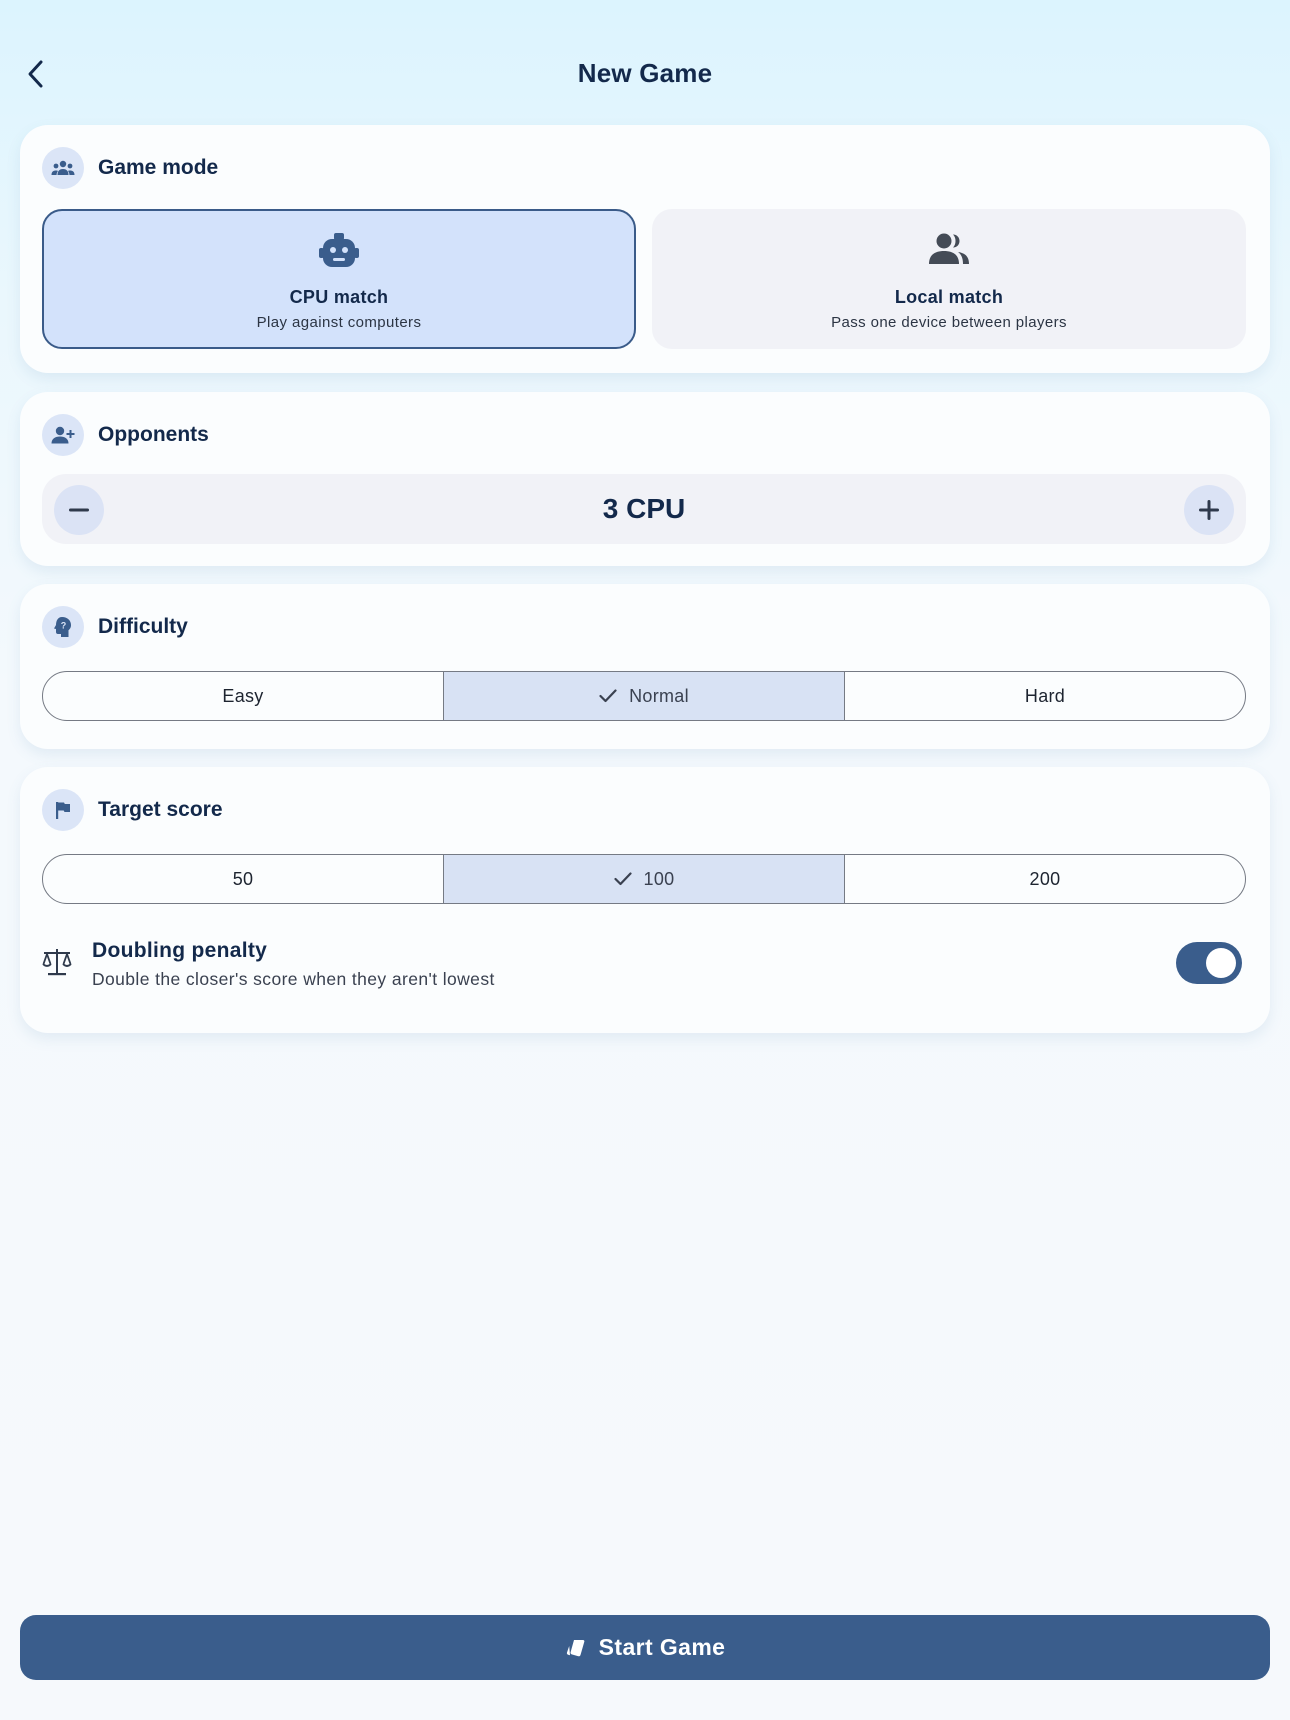 This screenshot has height=1720, width=1290. What do you see at coordinates (63, 168) in the screenshot?
I see `group-icon` at bounding box center [63, 168].